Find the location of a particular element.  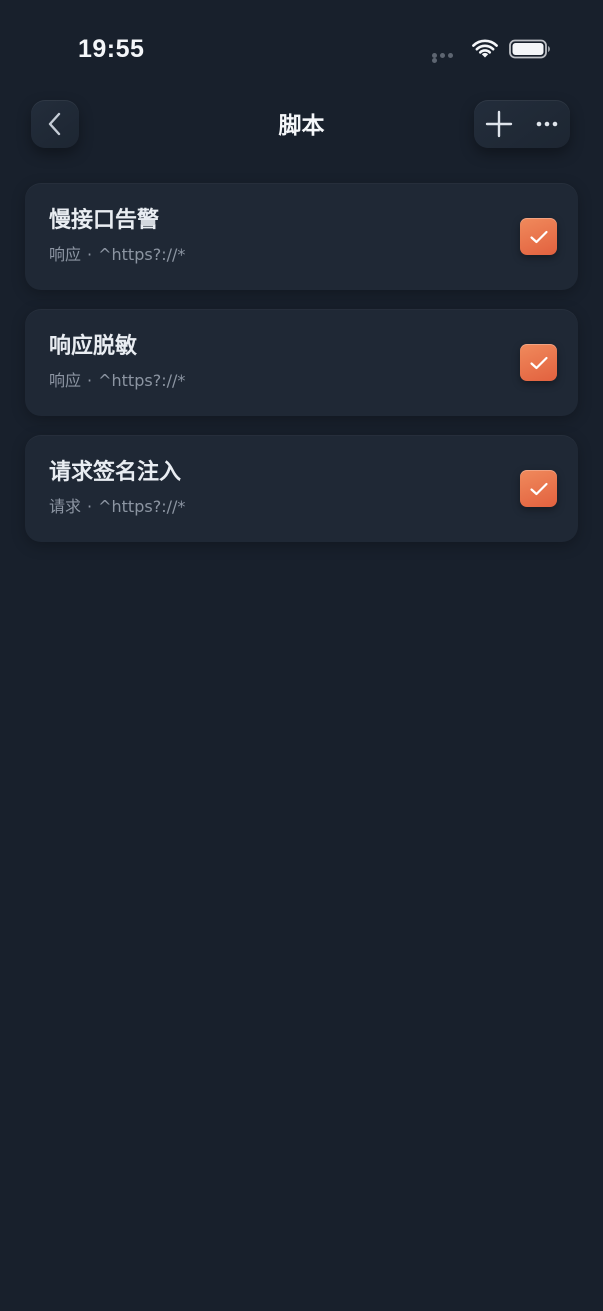

script-name: 慢接口告警 is located at coordinates (104, 220).